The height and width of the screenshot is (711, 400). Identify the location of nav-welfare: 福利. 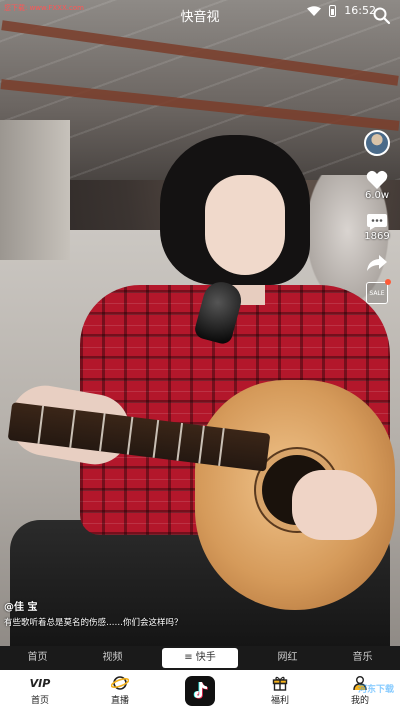
(280, 690).